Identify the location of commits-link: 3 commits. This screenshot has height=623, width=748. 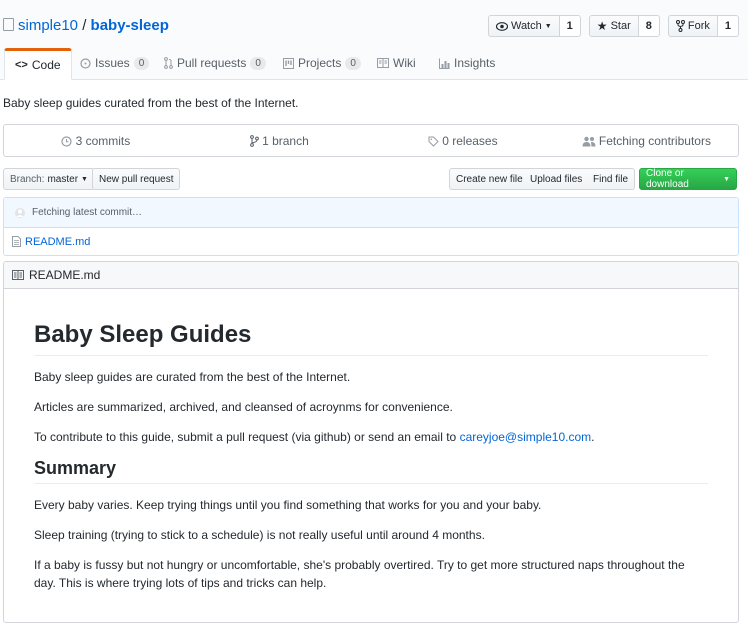
(96, 141).